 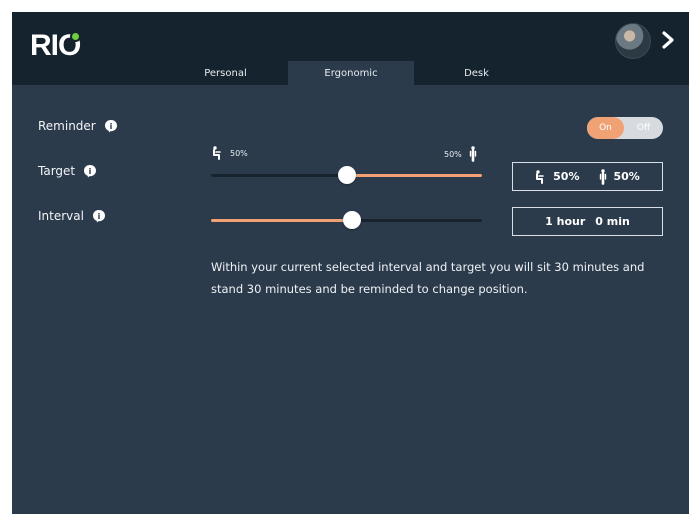 I want to click on tab-ergonomic-label: Ergonomic, so click(x=351, y=73).